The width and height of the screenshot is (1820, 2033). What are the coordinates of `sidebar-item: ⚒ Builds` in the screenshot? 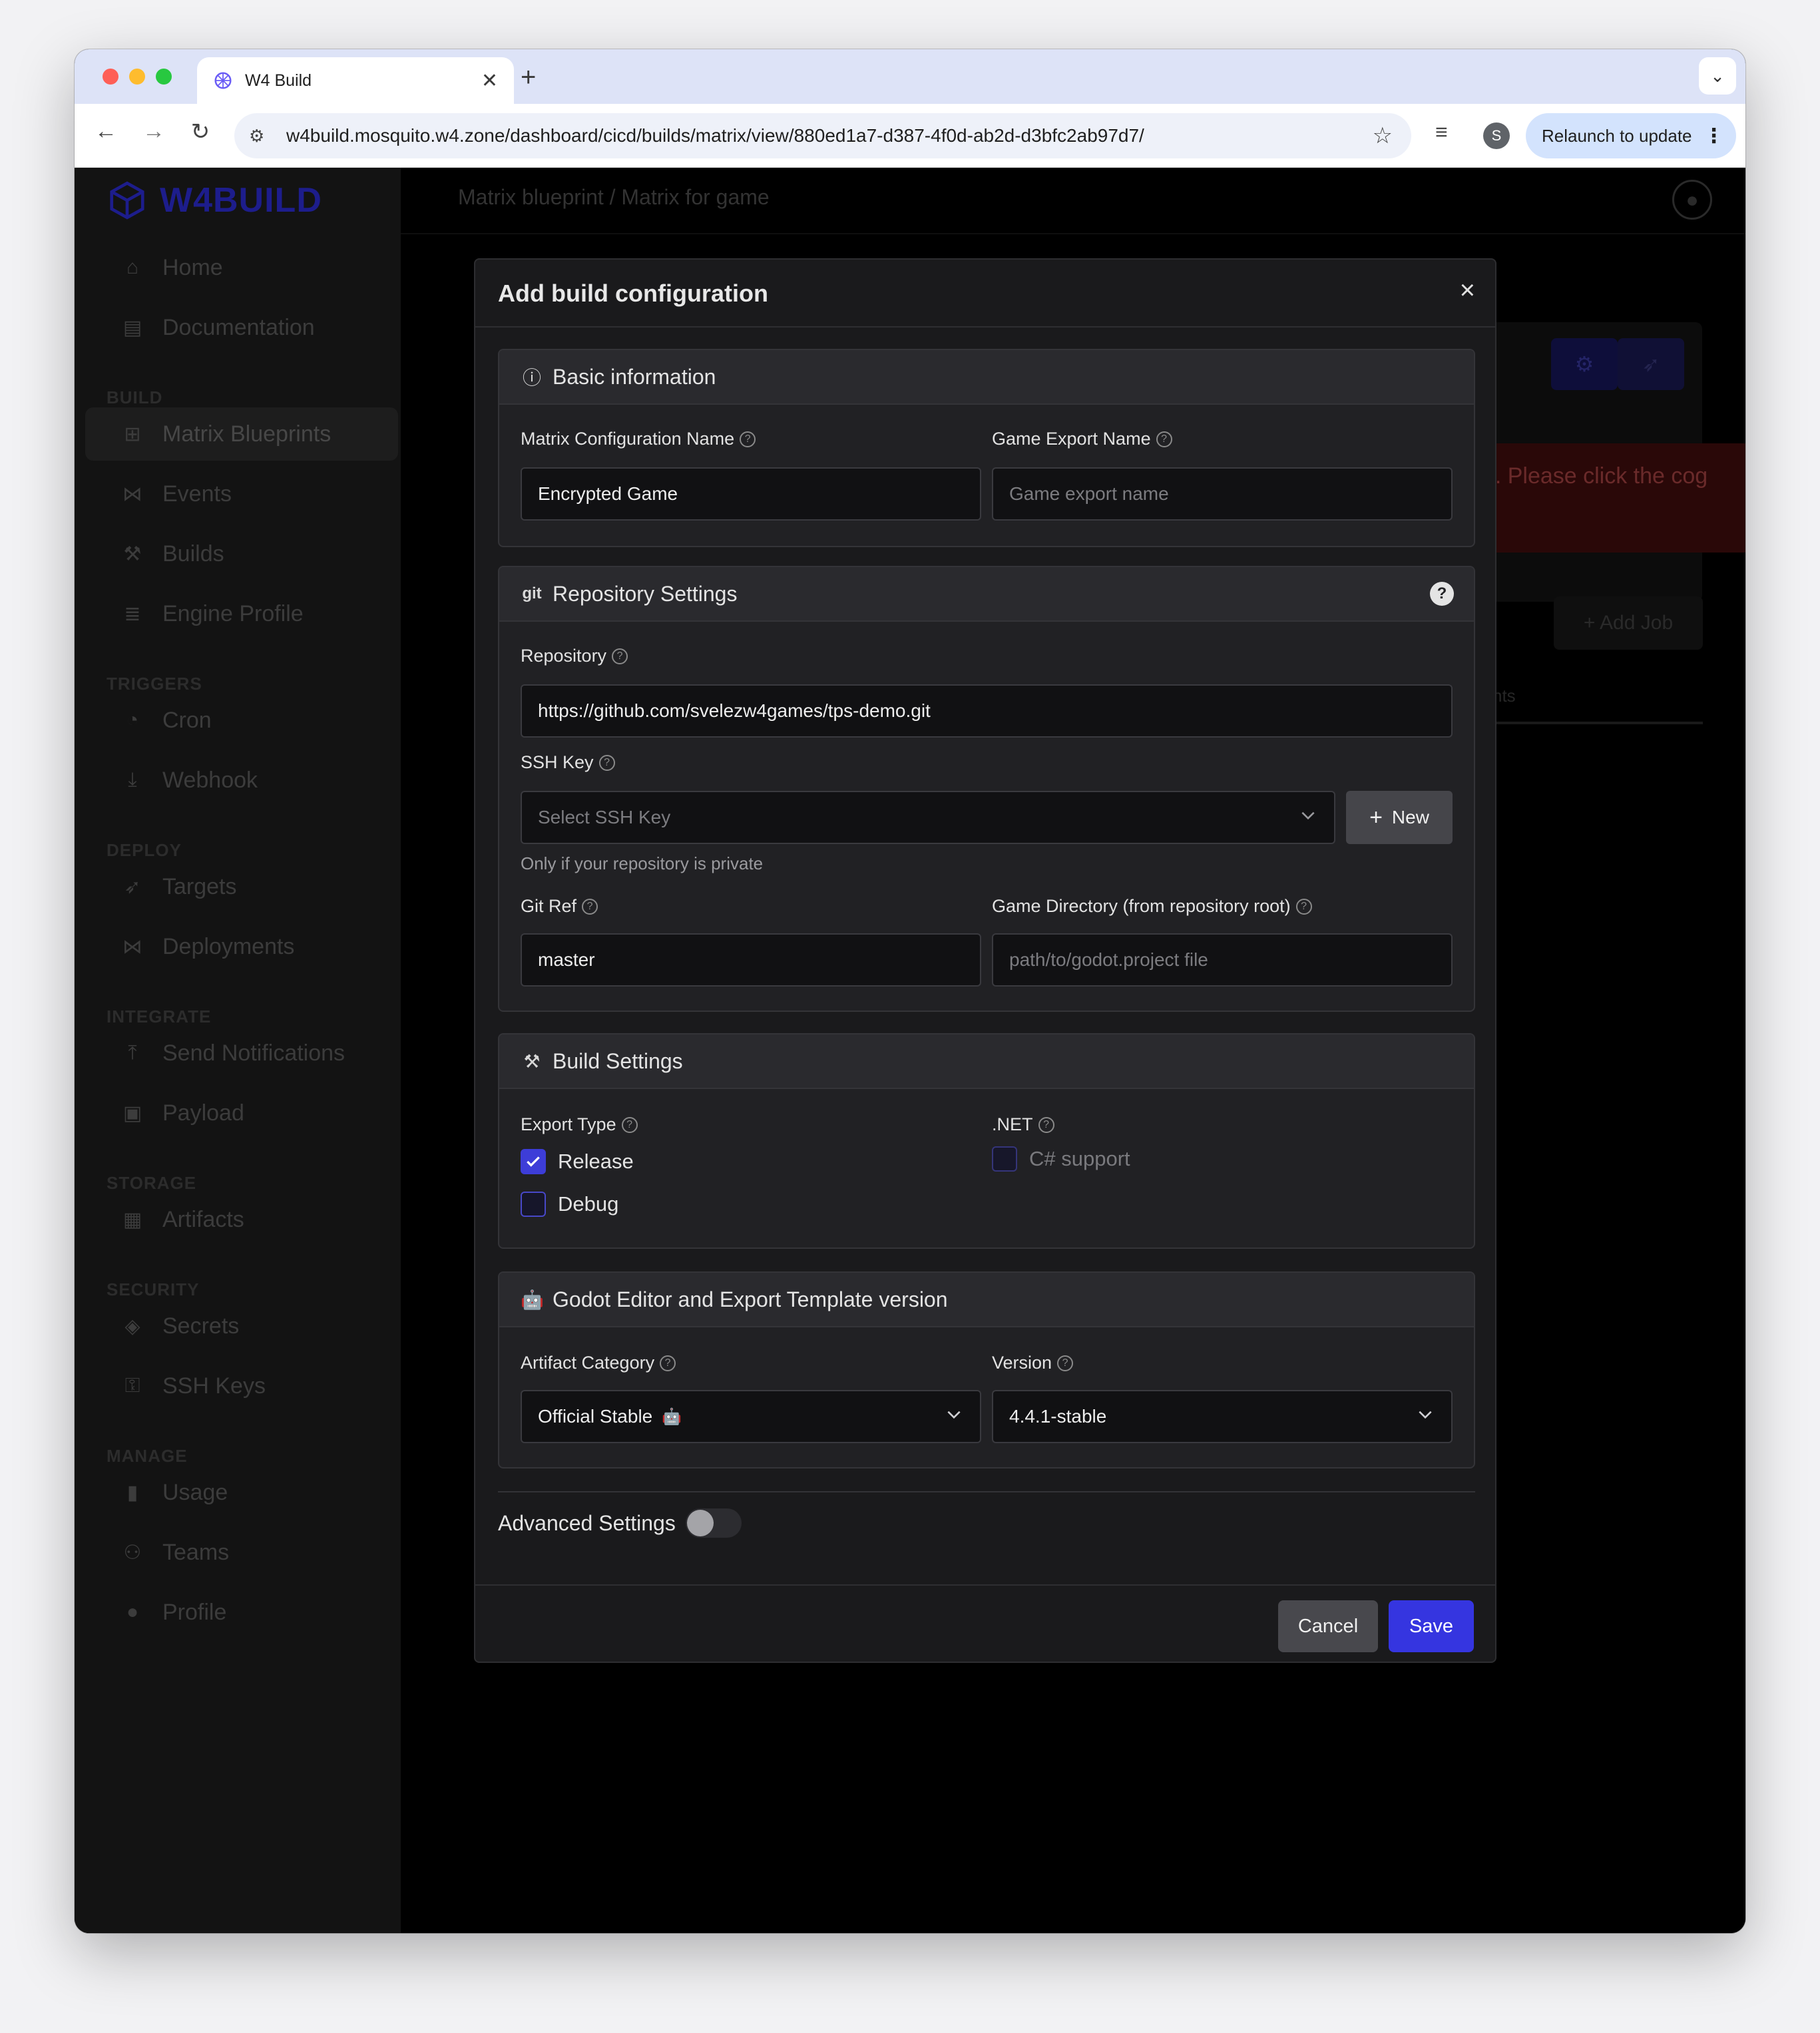 It's located at (241, 553).